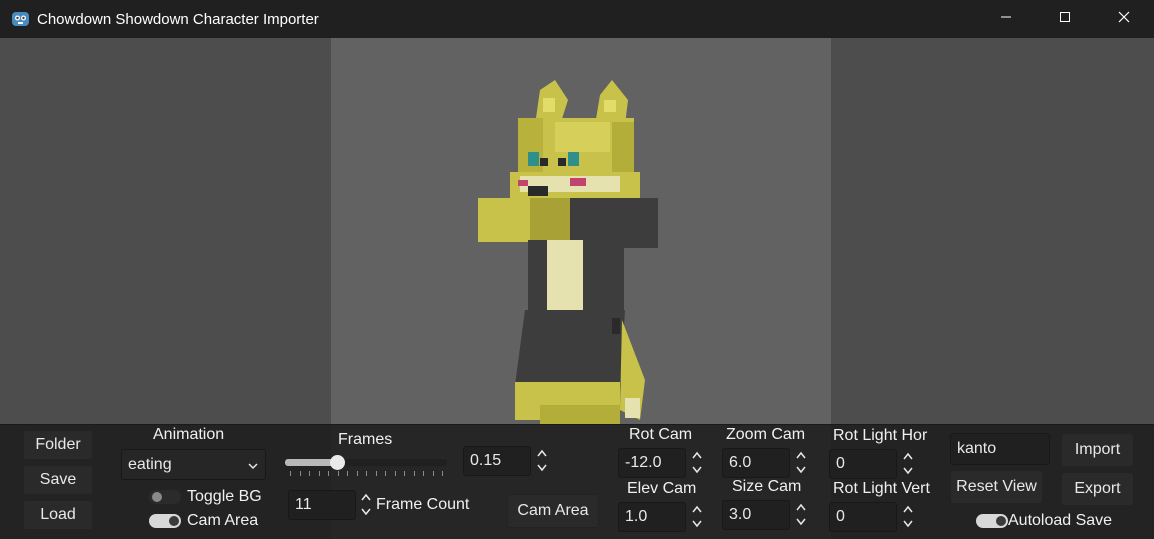  I want to click on rot-light-vert-field: 0, so click(863, 517).